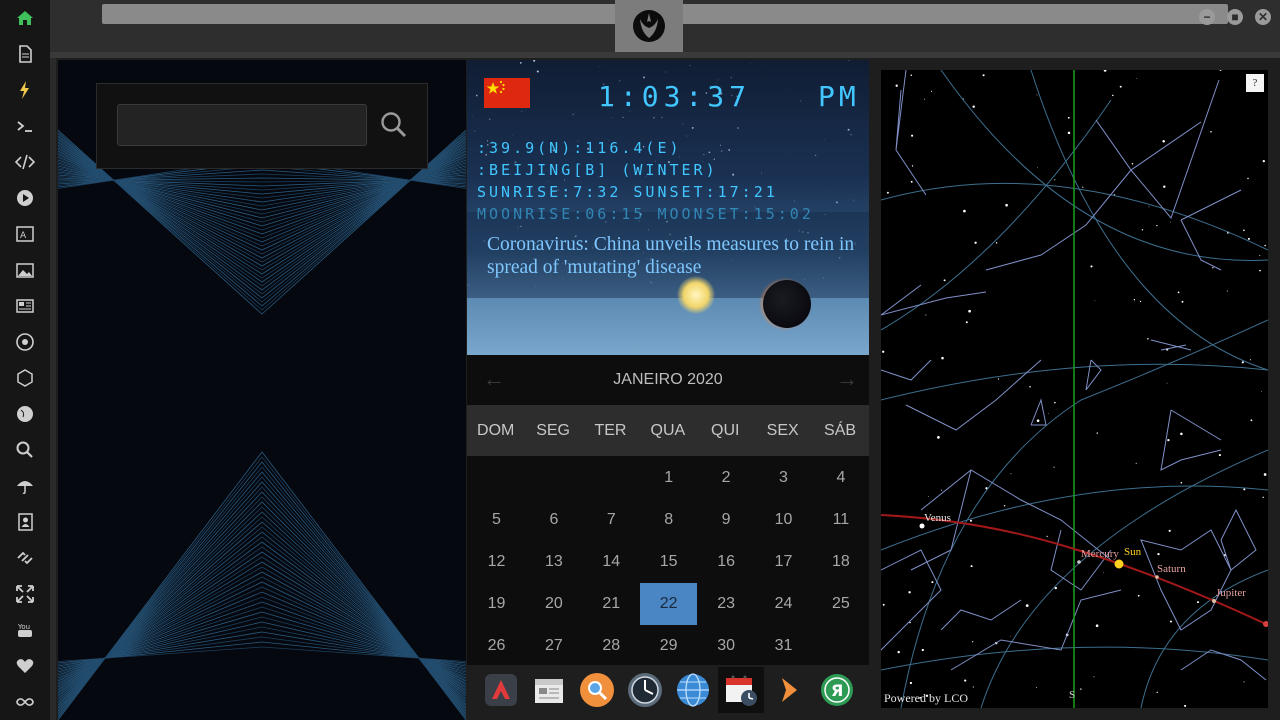 The image size is (1280, 720). Describe the element at coordinates (25, 306) in the screenshot. I see `news-icon` at that location.